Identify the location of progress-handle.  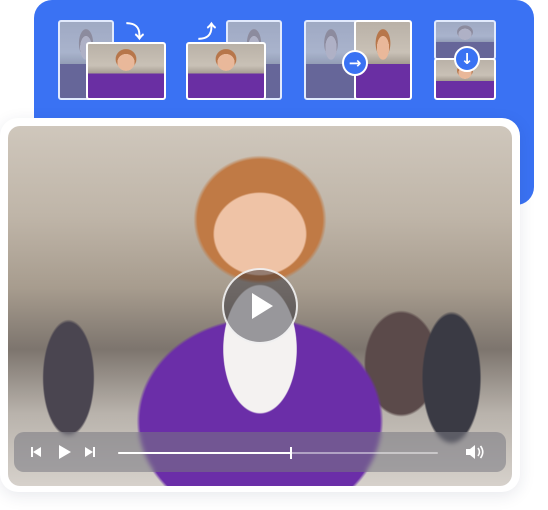
(290, 453).